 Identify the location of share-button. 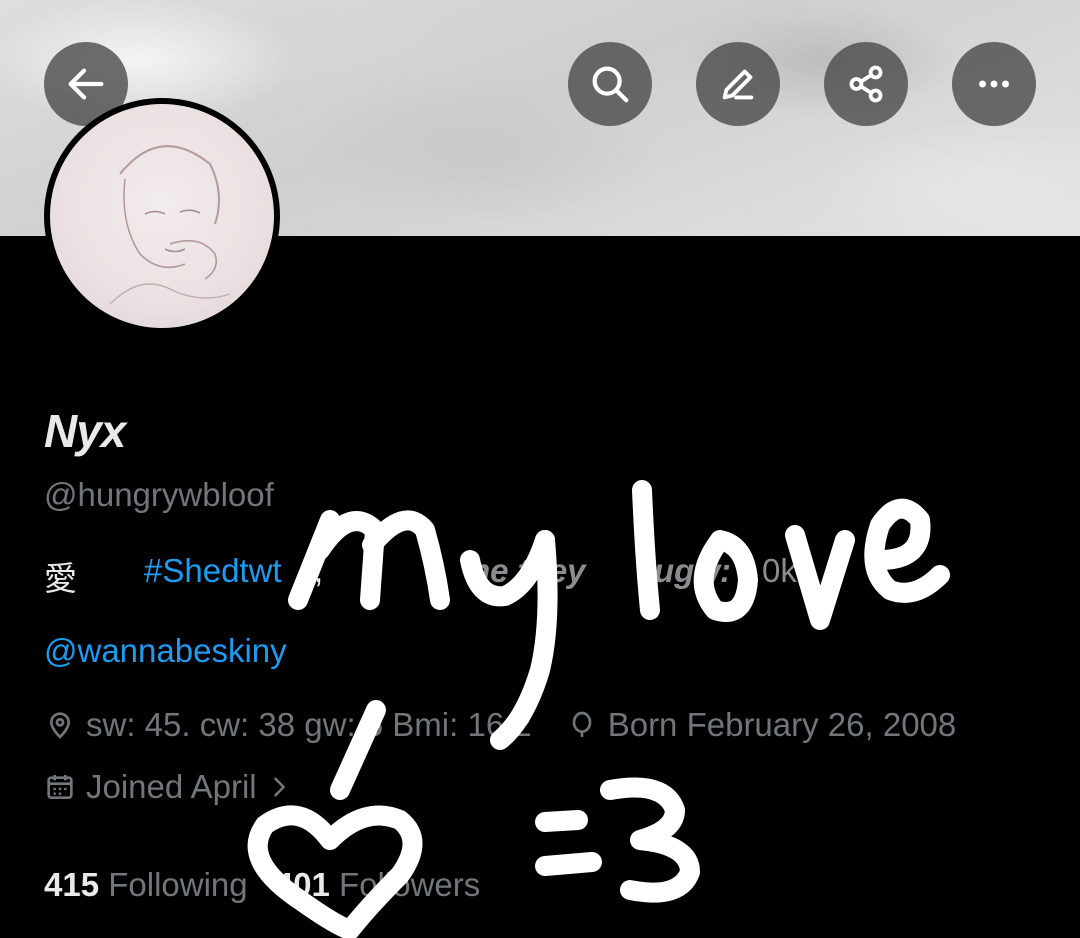
(866, 84).